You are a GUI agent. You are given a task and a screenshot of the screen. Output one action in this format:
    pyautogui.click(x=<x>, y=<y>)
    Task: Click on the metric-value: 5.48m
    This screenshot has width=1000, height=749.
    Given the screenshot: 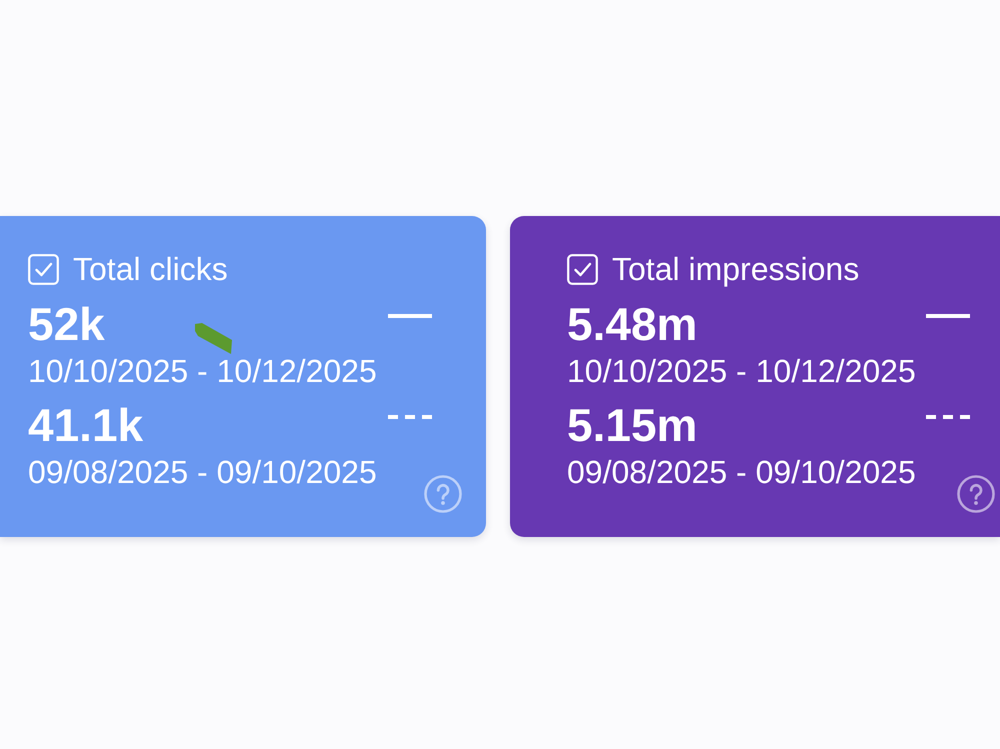 What is the action you would take?
    pyautogui.click(x=632, y=324)
    